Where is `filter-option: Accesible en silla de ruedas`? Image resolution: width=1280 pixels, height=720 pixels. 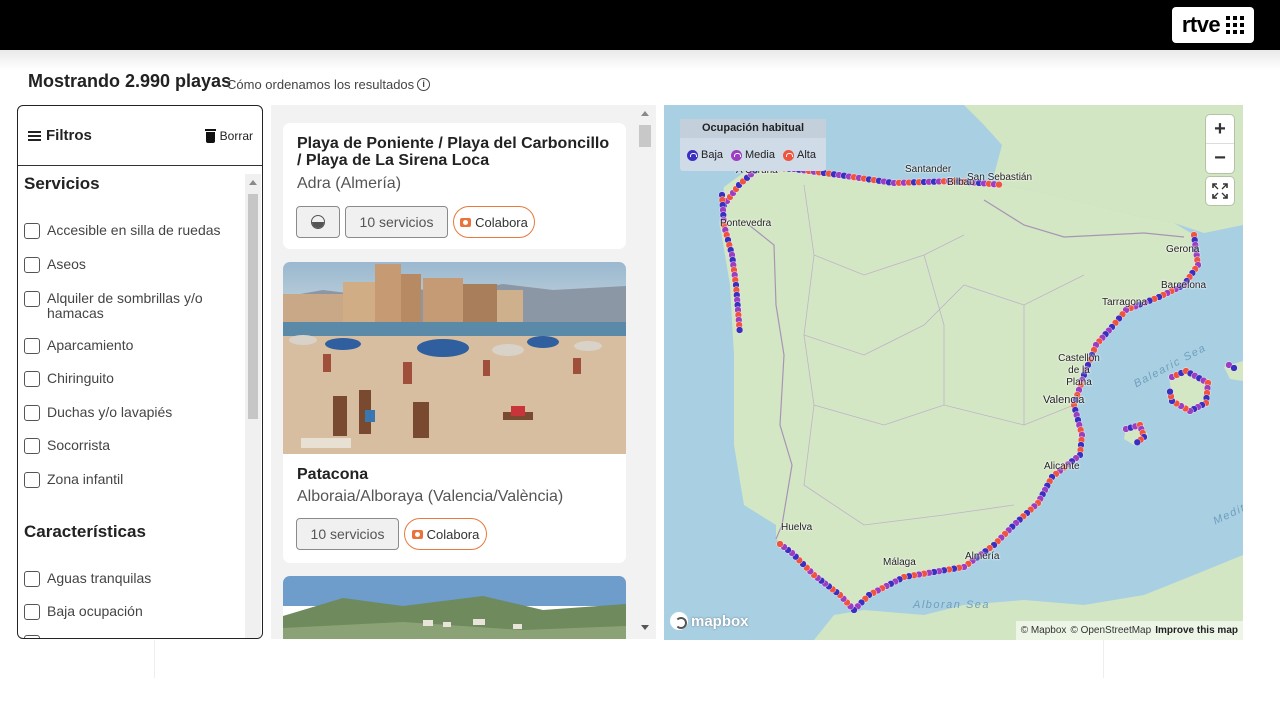
filter-option: Accesible en silla de ruedas is located at coordinates (129, 231).